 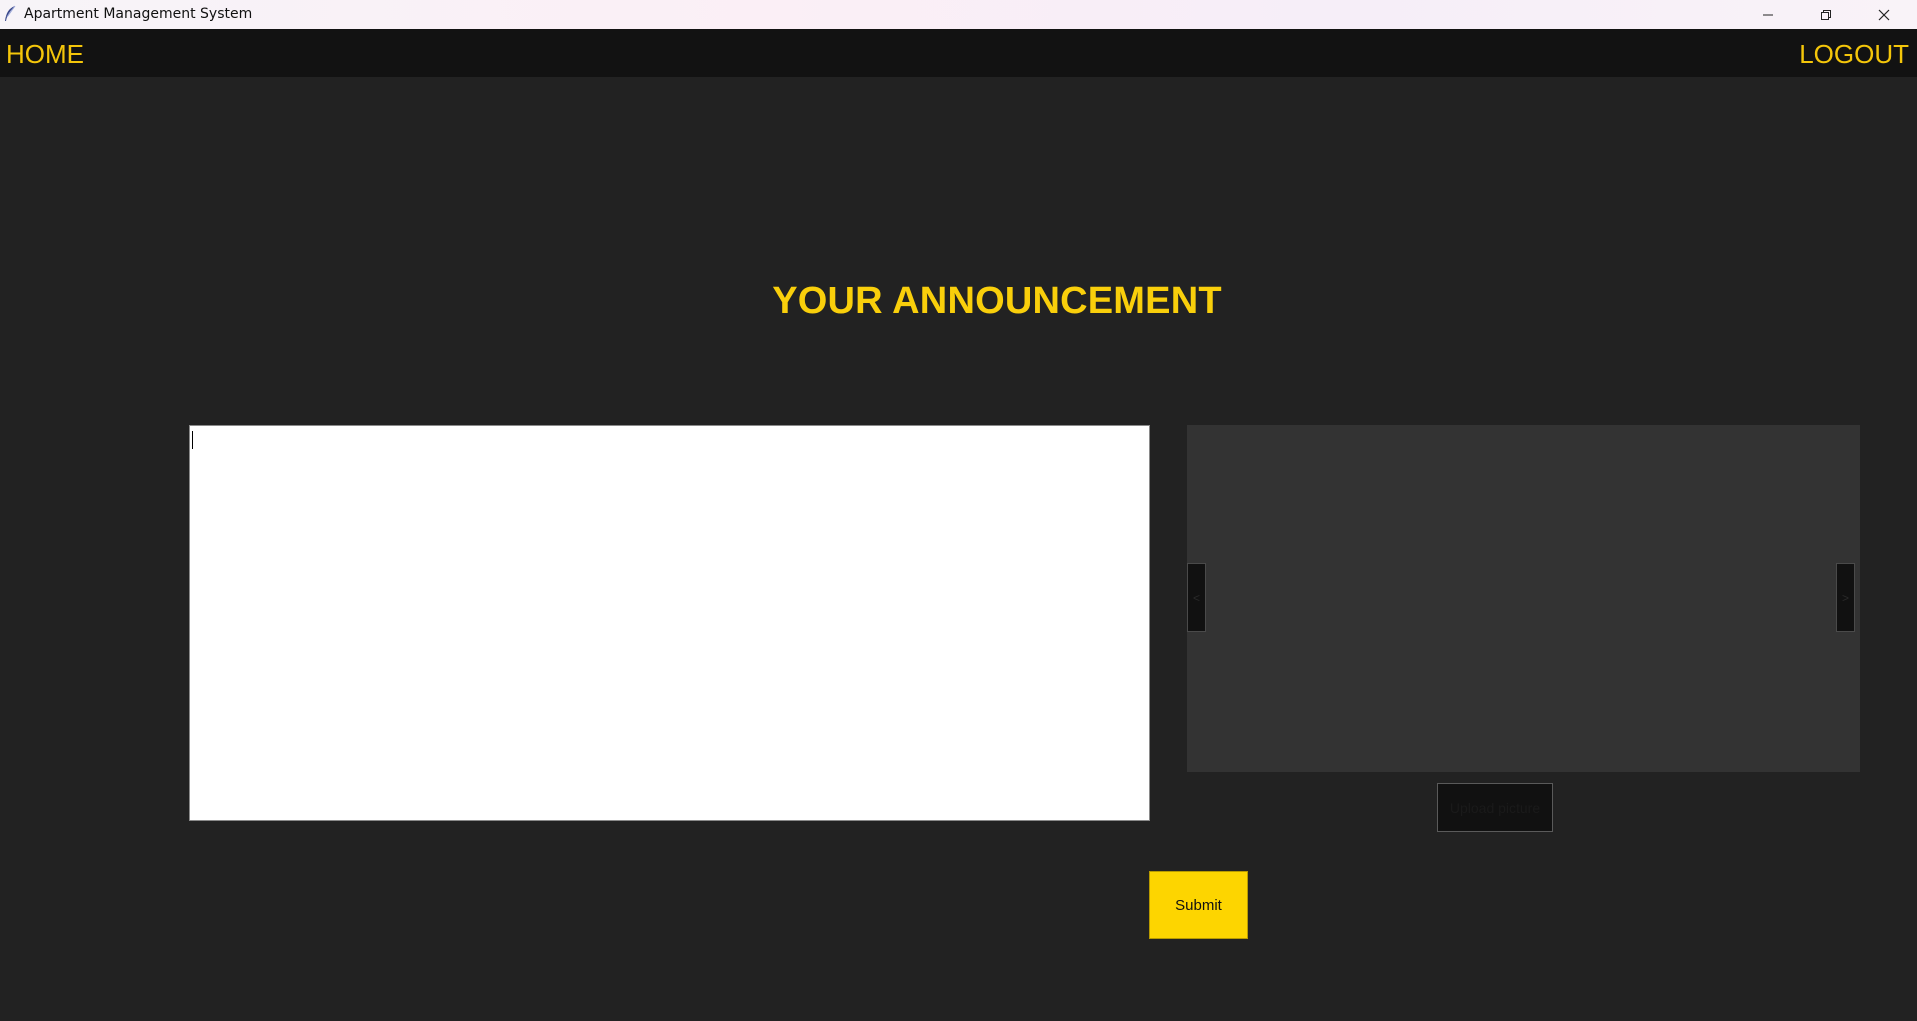 I want to click on close-button, so click(x=1884, y=14).